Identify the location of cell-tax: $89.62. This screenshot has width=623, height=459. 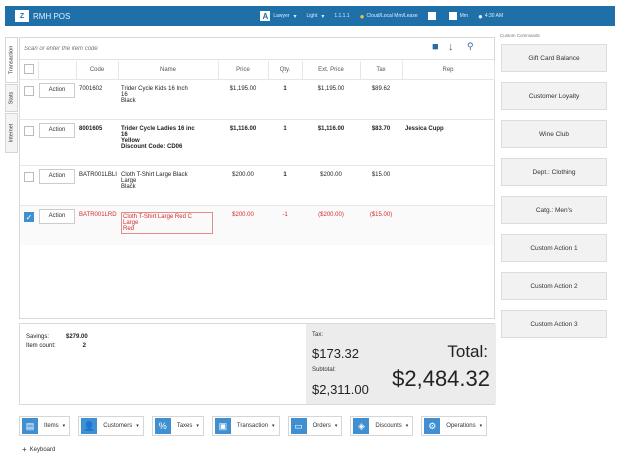
(381, 98).